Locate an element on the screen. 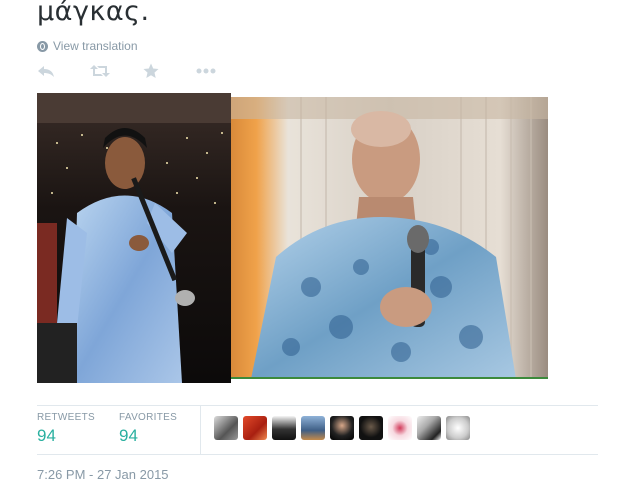  favorites-label: FAVORITES is located at coordinates (148, 417).